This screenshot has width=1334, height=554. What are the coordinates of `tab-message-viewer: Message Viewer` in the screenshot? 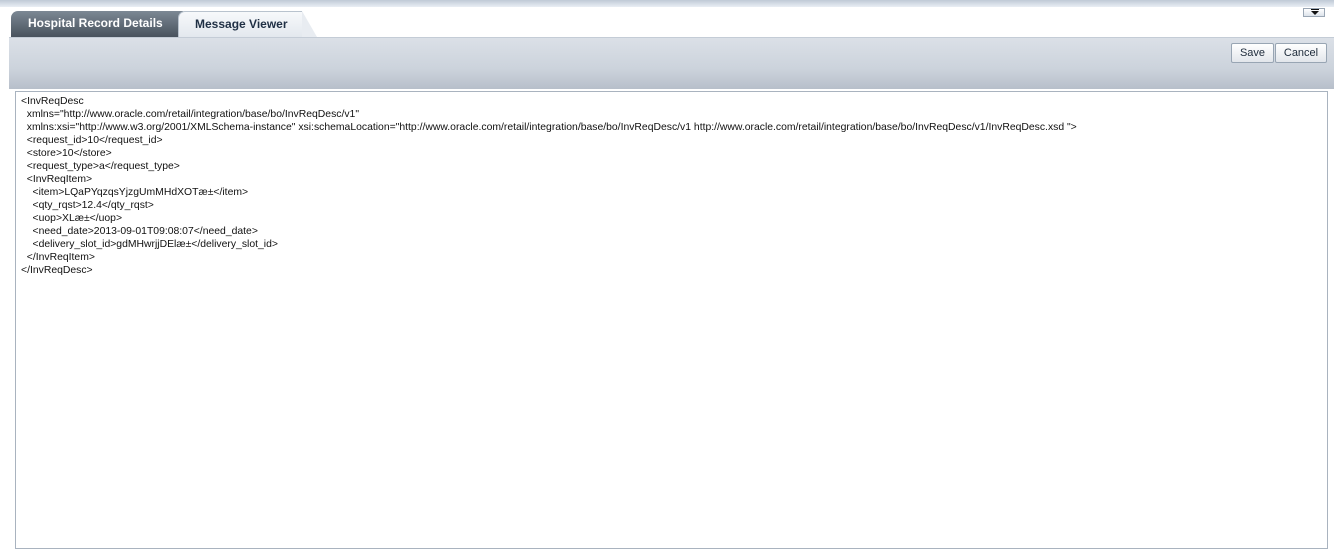 It's located at (247, 24).